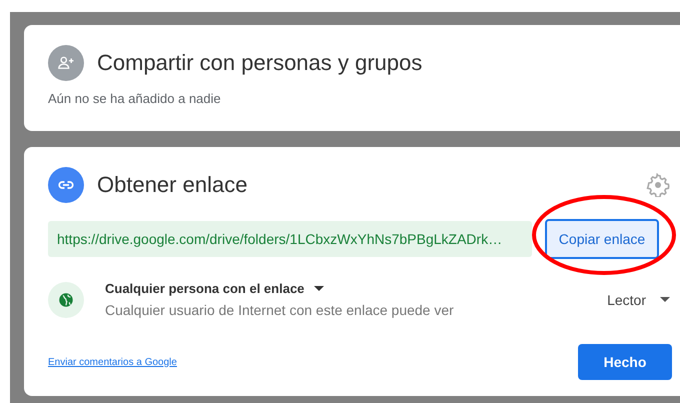  I want to click on role-dropdown: Lector, so click(638, 300).